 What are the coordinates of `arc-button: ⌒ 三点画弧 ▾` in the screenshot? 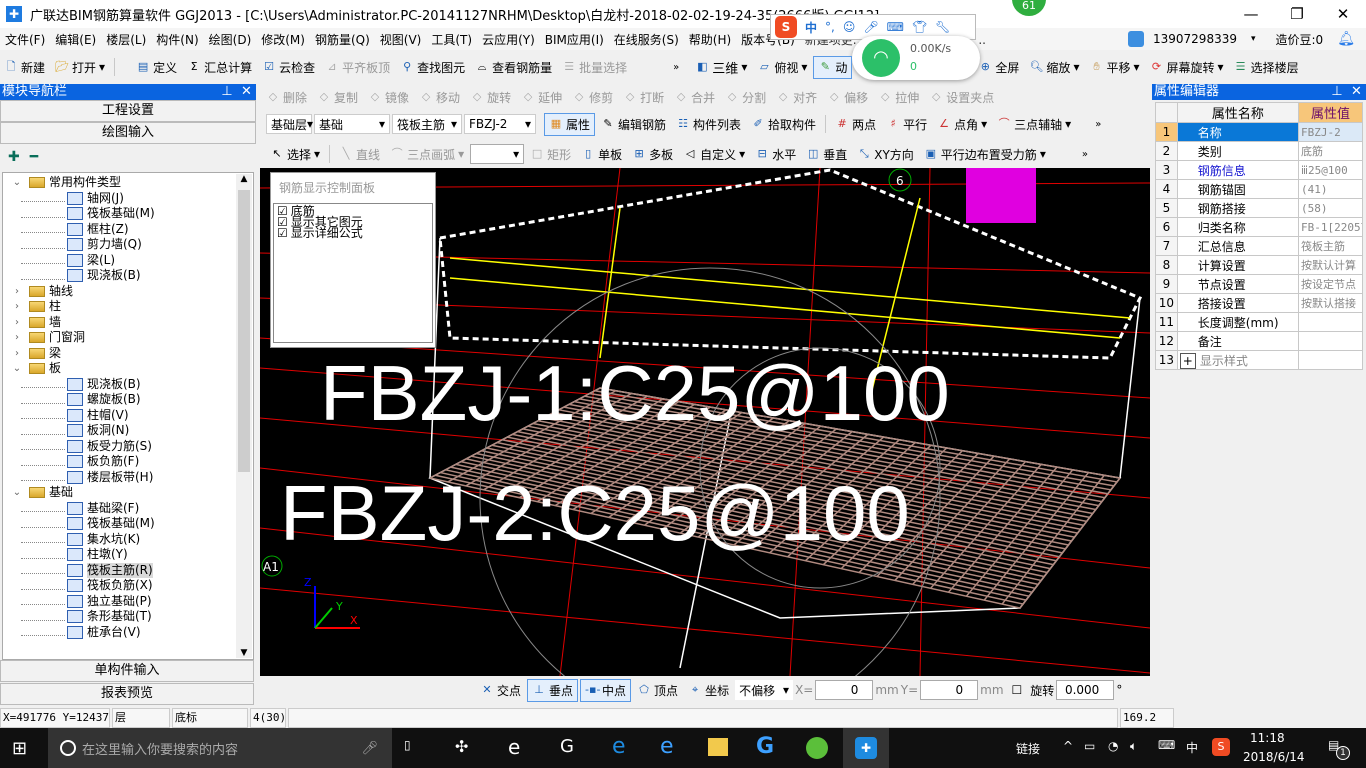 It's located at (427, 154).